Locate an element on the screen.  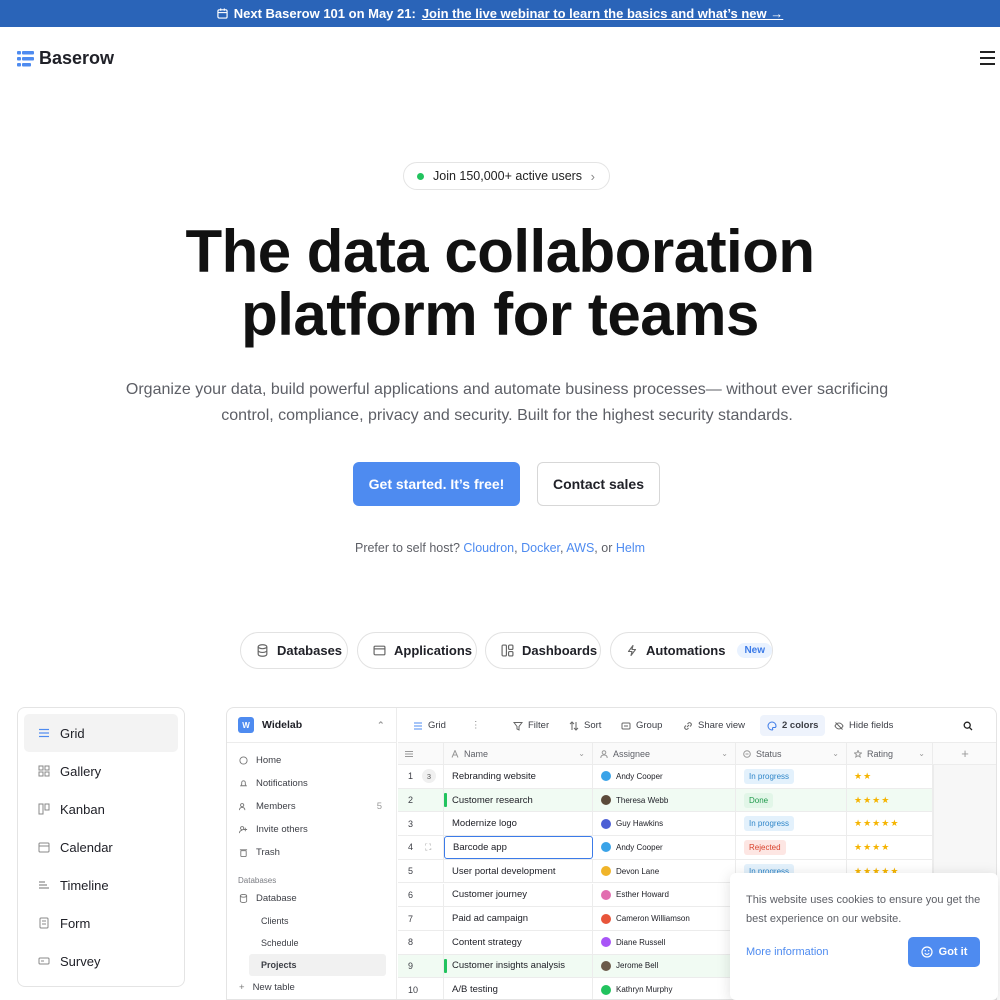
sidebar-item-home: Home is located at coordinates (311, 760).